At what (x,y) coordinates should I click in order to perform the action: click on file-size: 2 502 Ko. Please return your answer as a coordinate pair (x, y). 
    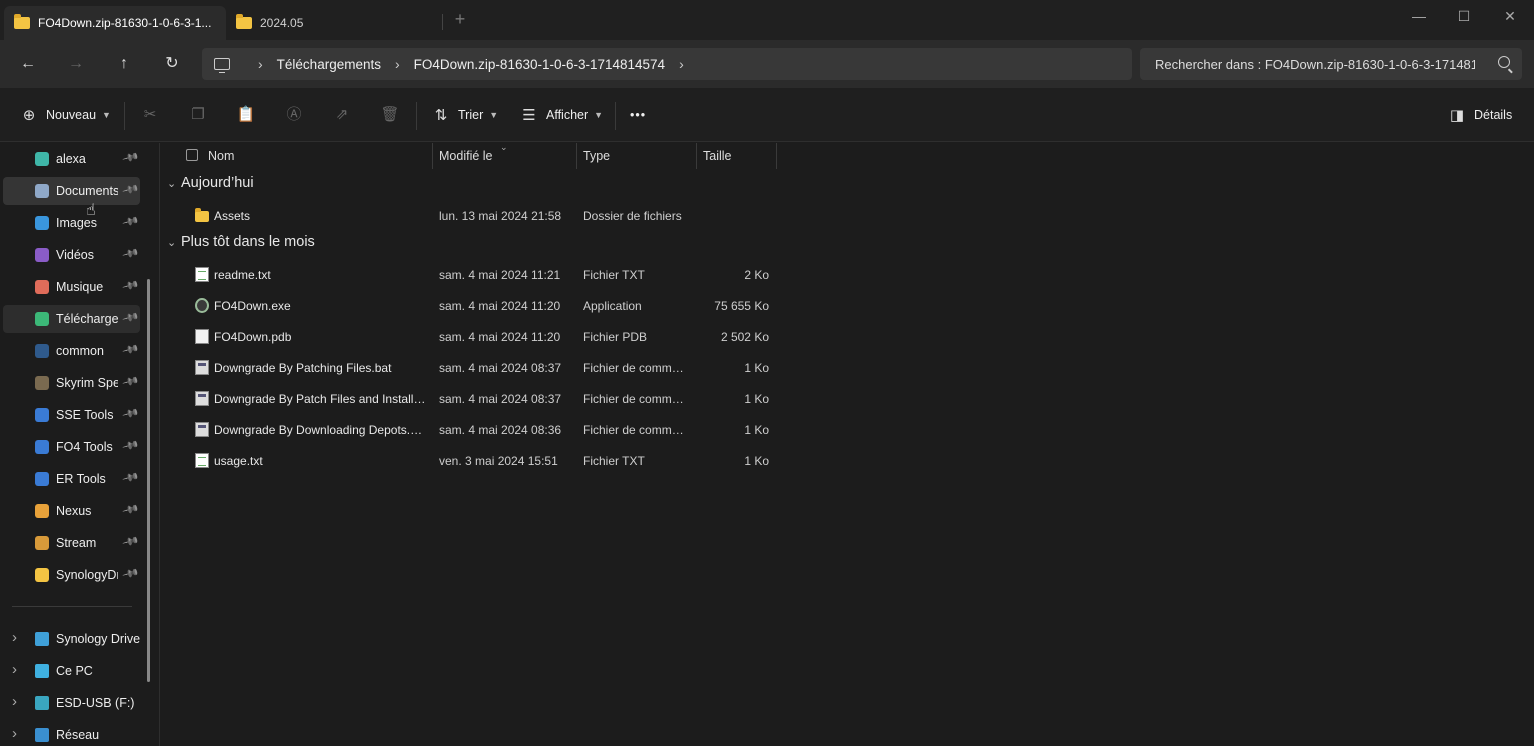
    Looking at the image, I should click on (744, 337).